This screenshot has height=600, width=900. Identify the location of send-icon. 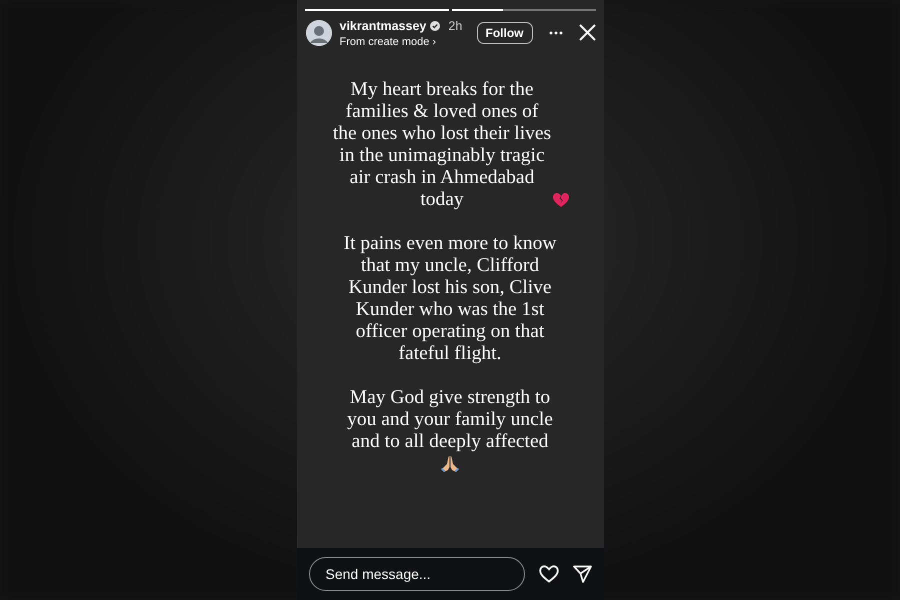
(582, 574).